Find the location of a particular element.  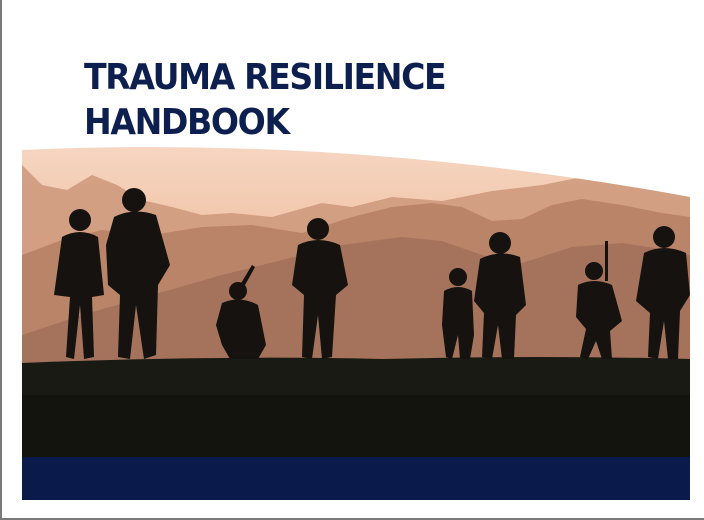

title-line-1: TRAUMA RESILIENCE is located at coordinates (265, 77).